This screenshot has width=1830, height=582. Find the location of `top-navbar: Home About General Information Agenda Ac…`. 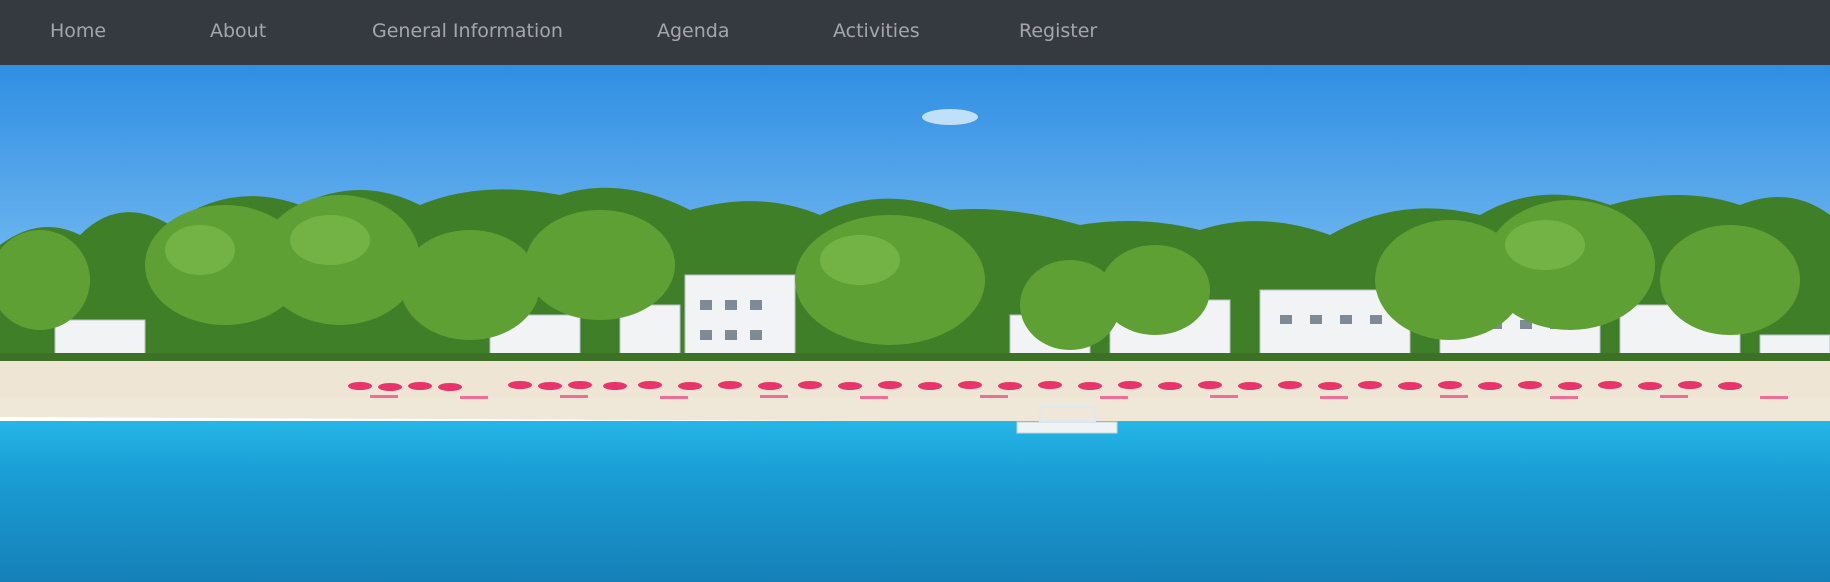

top-navbar: Home About General Information Agenda Ac… is located at coordinates (915, 32).